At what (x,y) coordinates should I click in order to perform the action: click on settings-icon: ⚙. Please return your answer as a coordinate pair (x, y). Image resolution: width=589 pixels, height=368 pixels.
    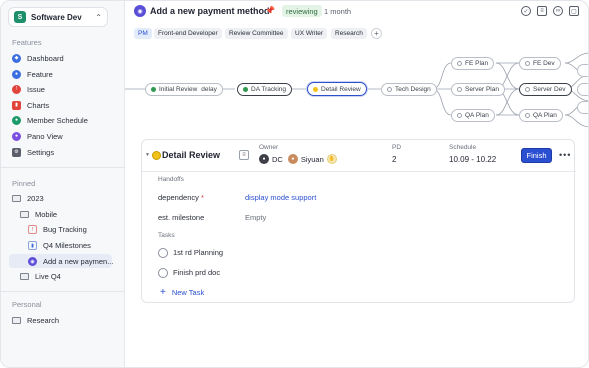
    Looking at the image, I should click on (16, 152).